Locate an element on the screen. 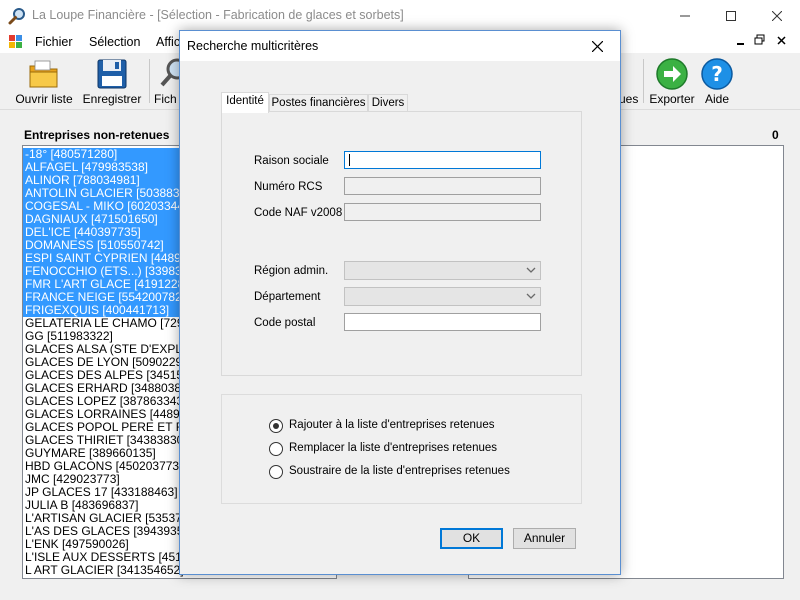 This screenshot has height=600, width=800. tab-identite: Identité is located at coordinates (245, 102).